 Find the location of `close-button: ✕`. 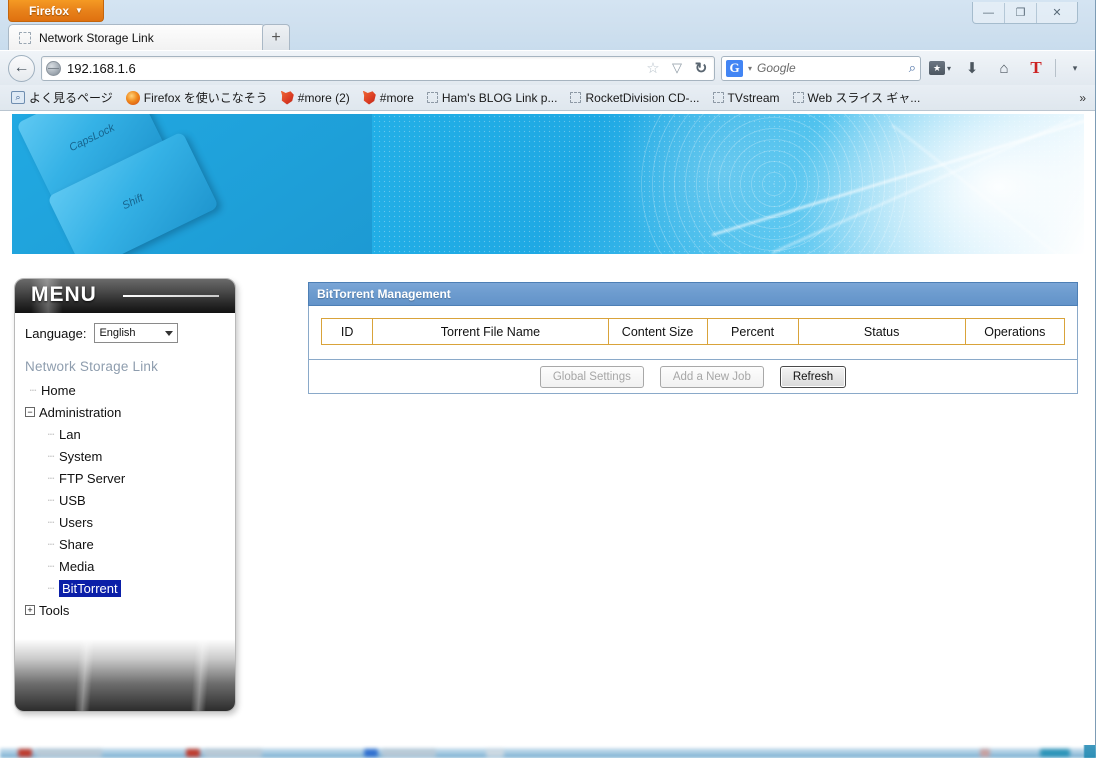

close-button: ✕ is located at coordinates (1057, 13).